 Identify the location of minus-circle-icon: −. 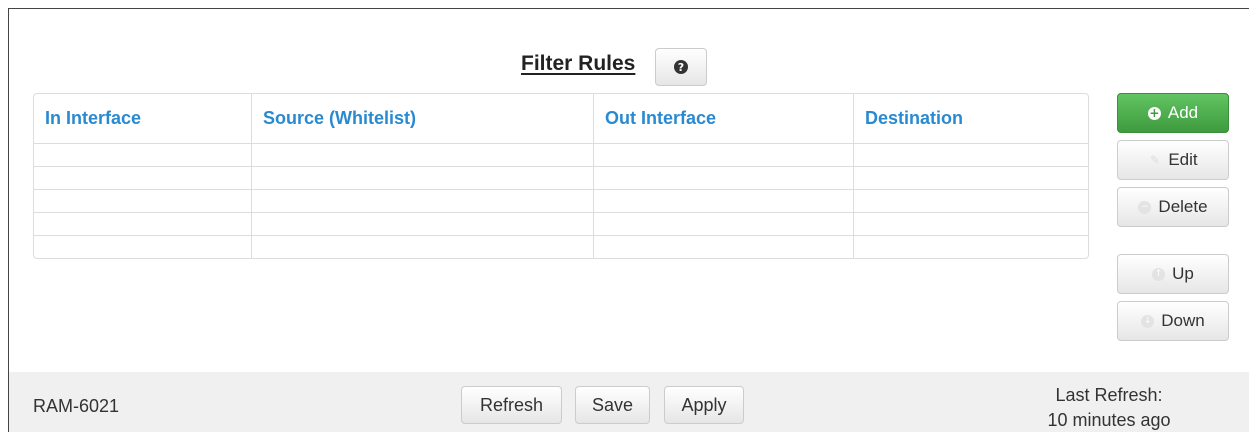
(1145, 207).